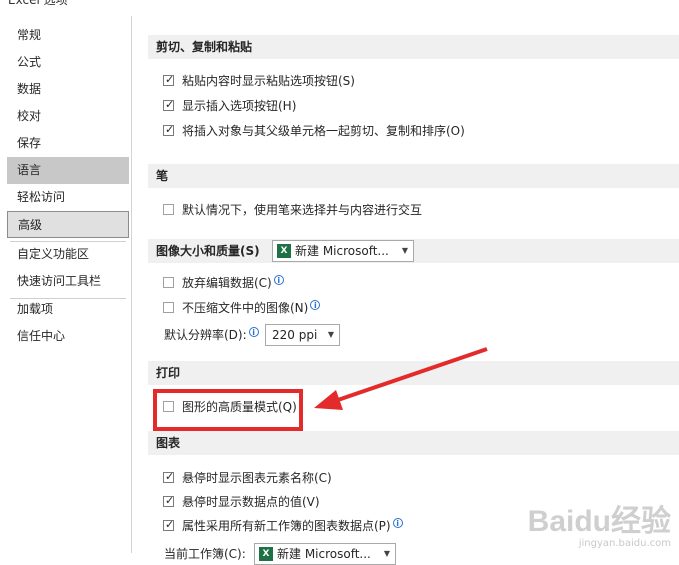  I want to click on annotation-arrow-head, so click(328, 400).